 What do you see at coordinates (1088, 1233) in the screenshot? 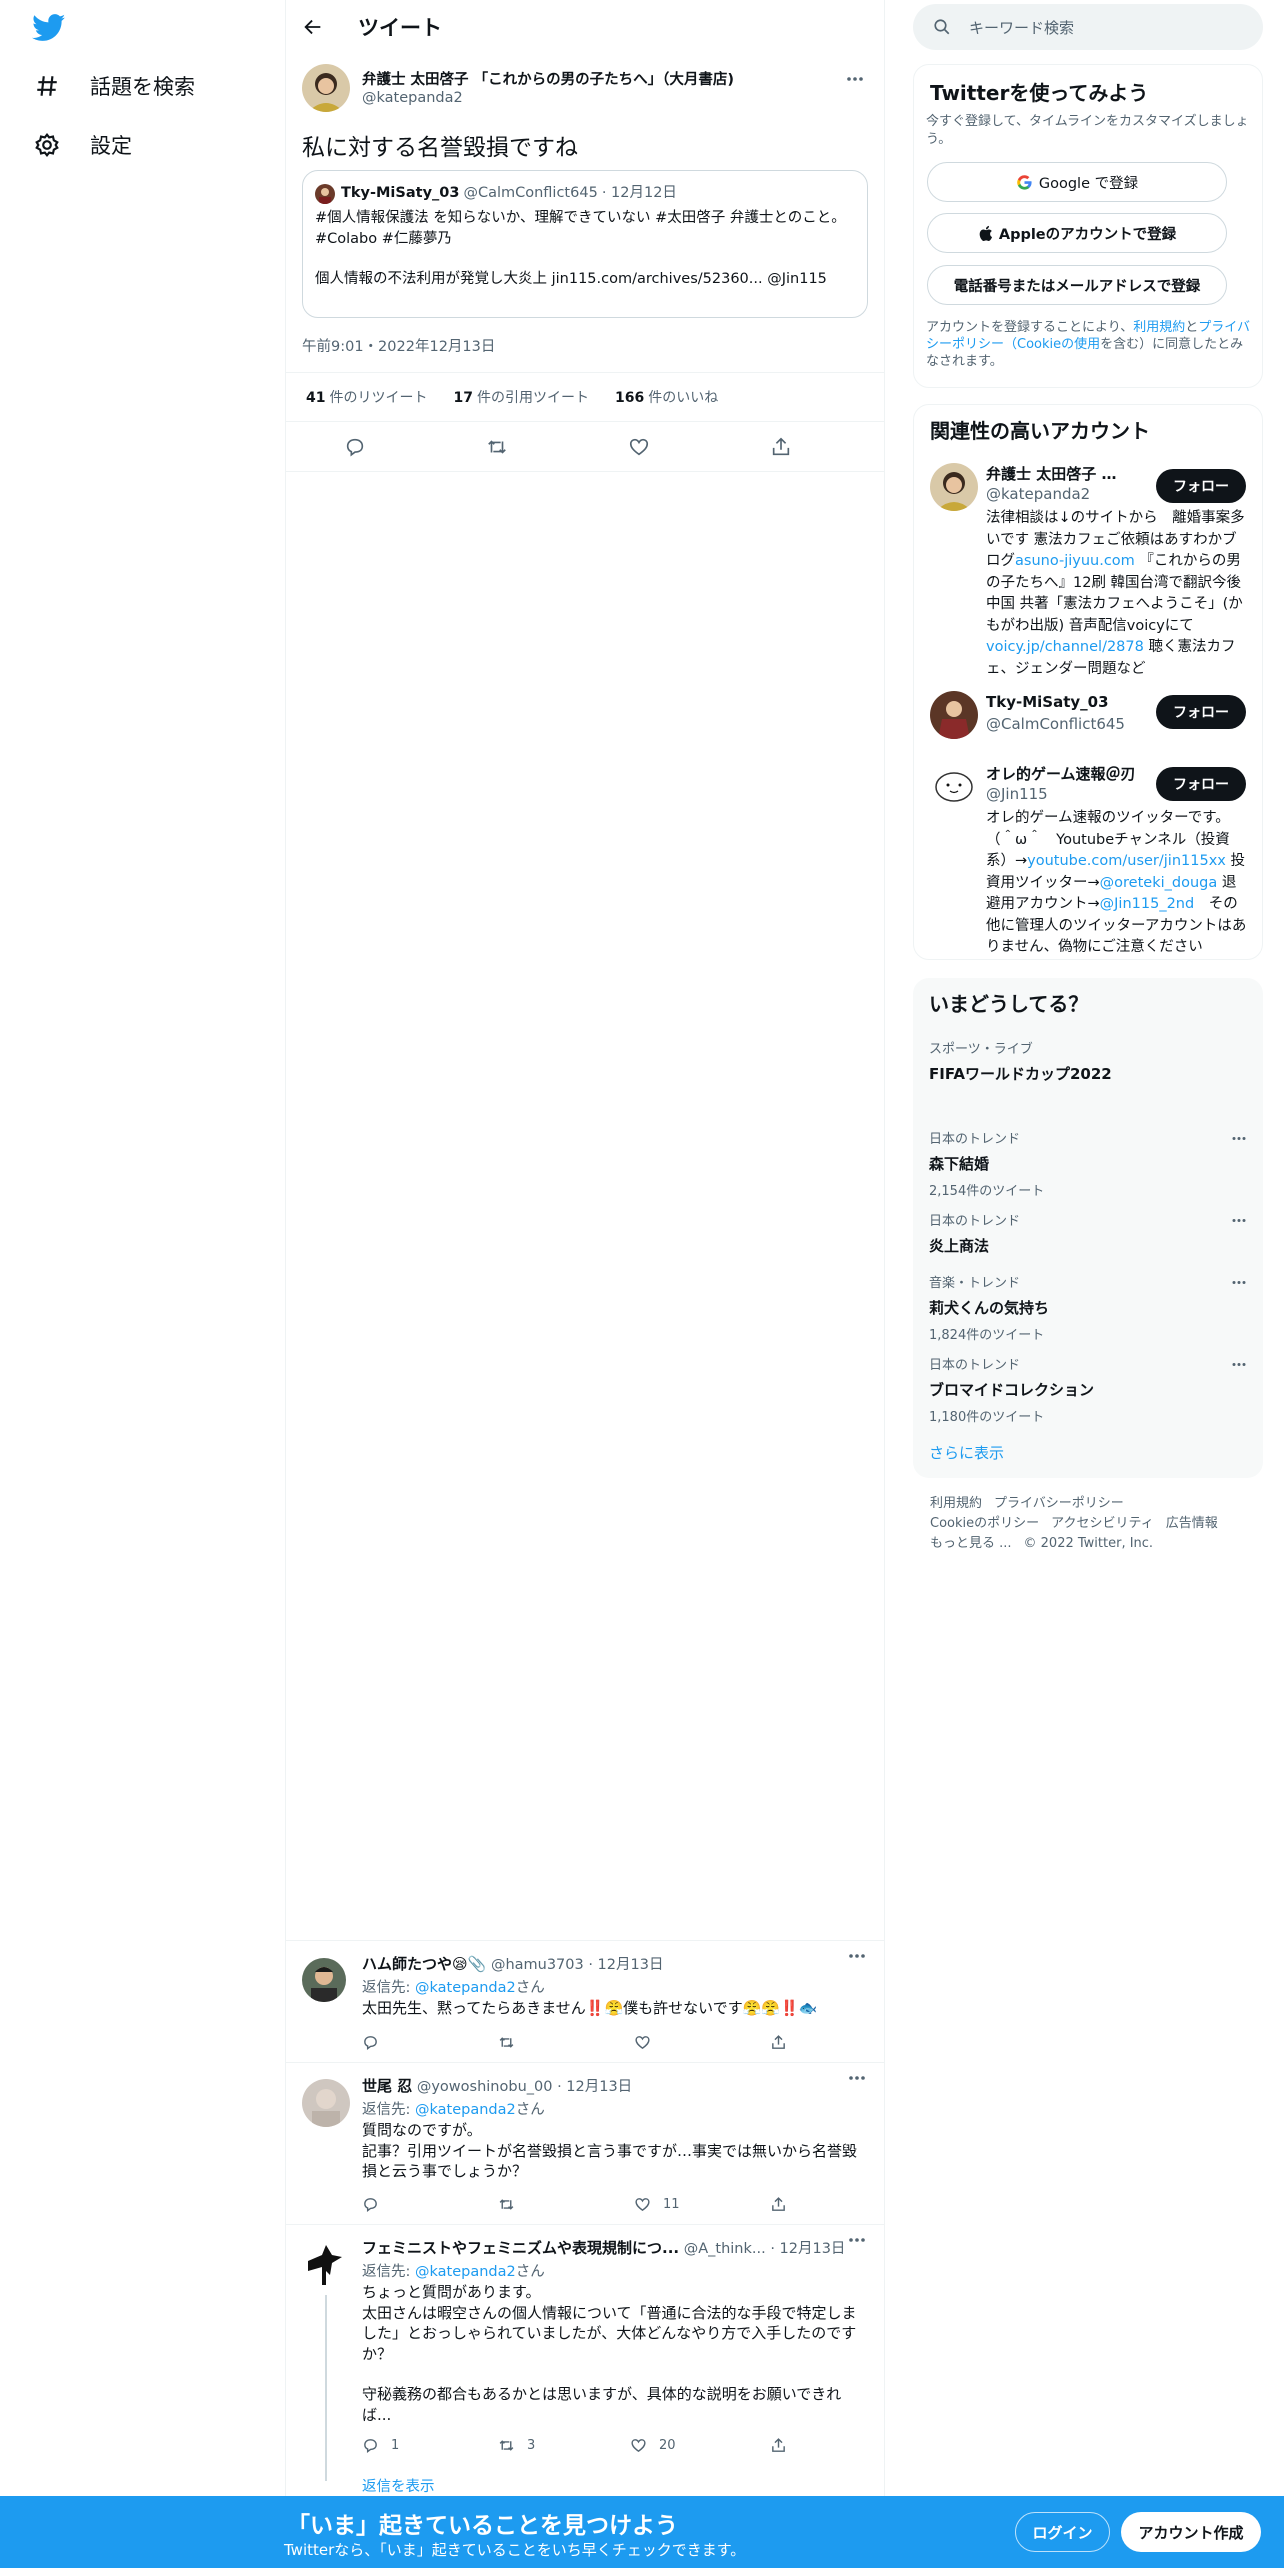
I see `trend-item: 日本のトレンド 炎上商法` at bounding box center [1088, 1233].